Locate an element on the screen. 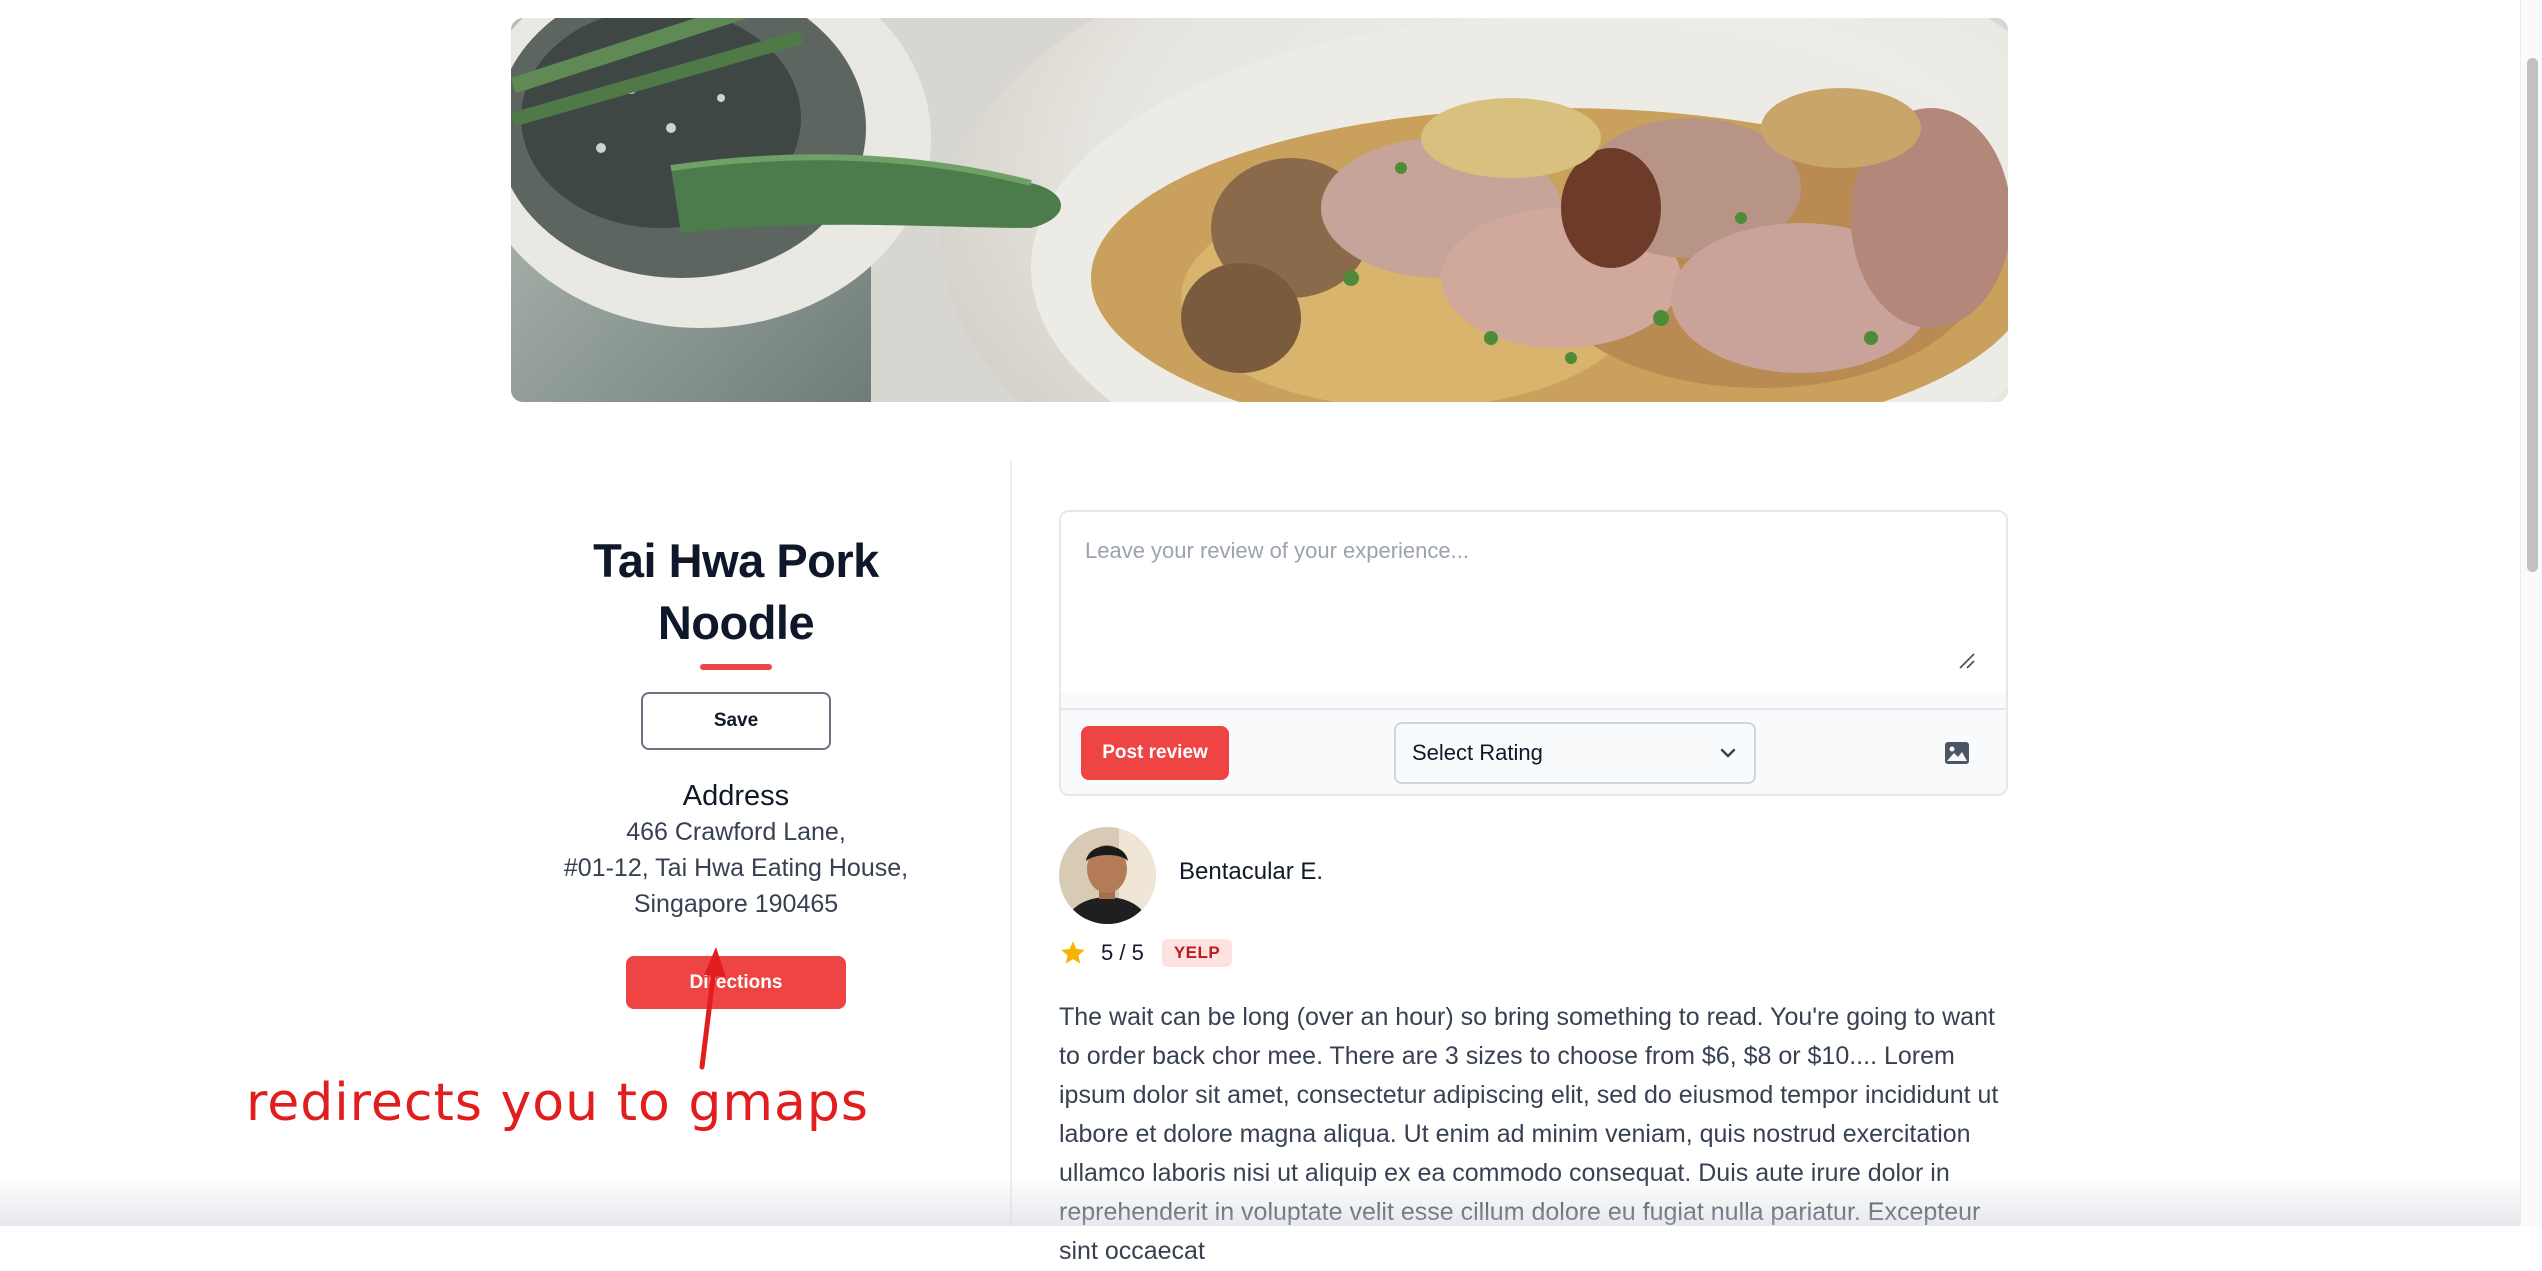  image-icon is located at coordinates (1957, 753).